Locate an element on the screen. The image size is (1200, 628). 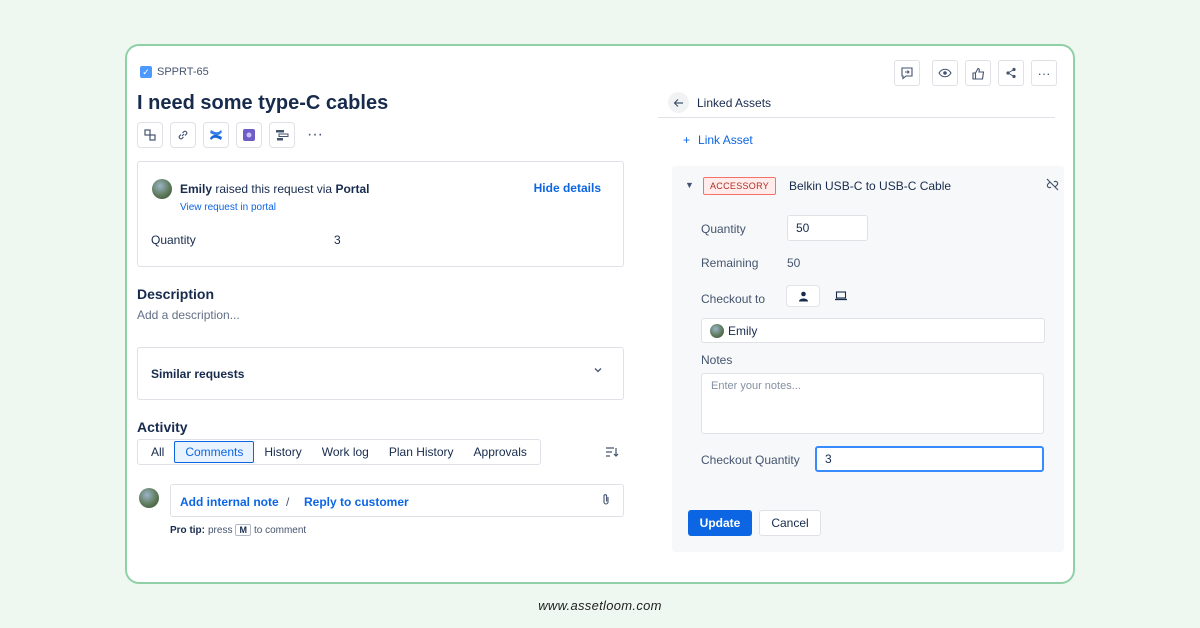
hide-details-button: Hide details is located at coordinates (567, 188).